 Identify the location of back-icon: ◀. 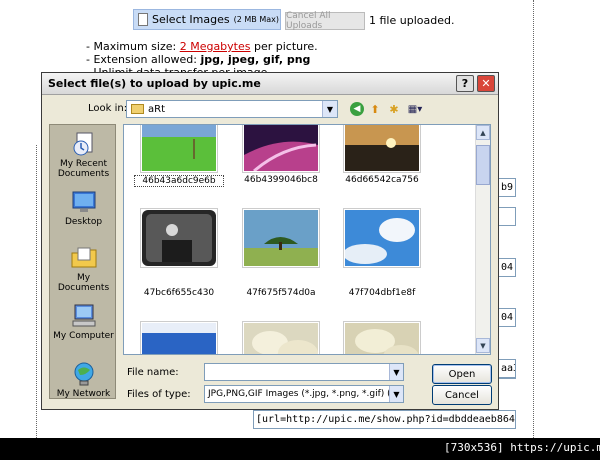
(357, 109).